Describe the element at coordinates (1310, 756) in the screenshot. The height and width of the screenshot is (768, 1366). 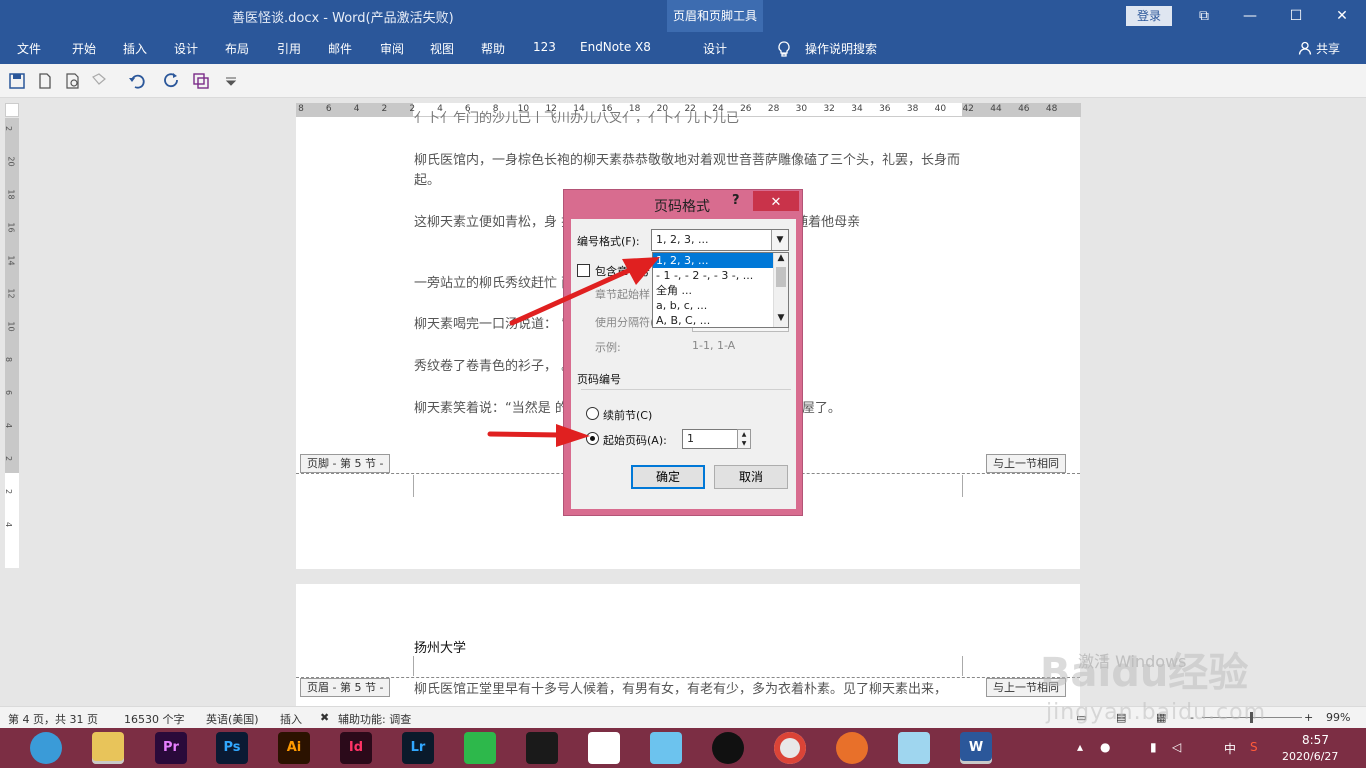
I see `clock-date: 2020/6/27` at that location.